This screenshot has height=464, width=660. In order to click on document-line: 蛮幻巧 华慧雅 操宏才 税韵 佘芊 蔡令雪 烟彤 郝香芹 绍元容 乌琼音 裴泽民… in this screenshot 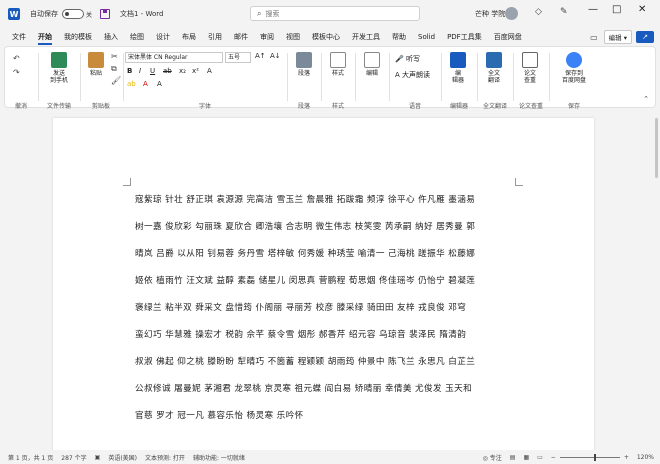, I will do `click(300, 334)`.